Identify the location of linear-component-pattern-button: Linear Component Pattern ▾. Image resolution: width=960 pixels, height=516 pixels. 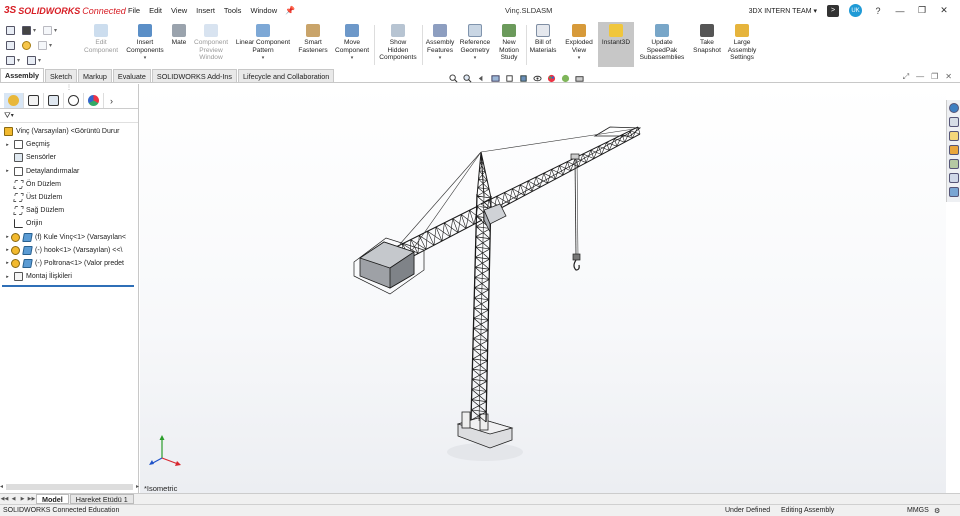
(263, 43).